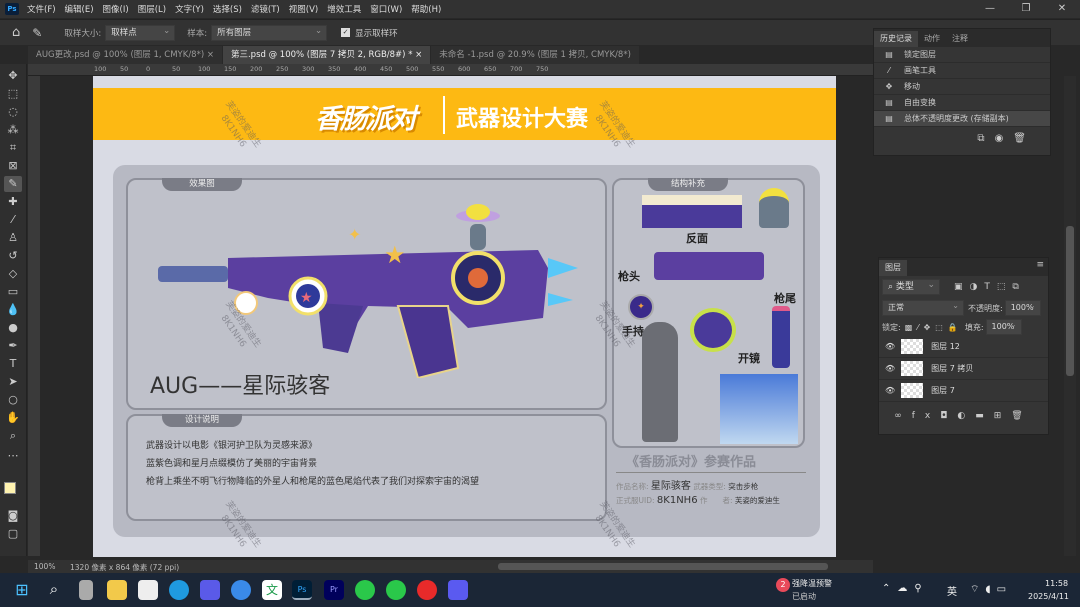 The width and height of the screenshot is (1080, 607). Describe the element at coordinates (22, 590) in the screenshot. I see `start-icon: ⊞` at that location.